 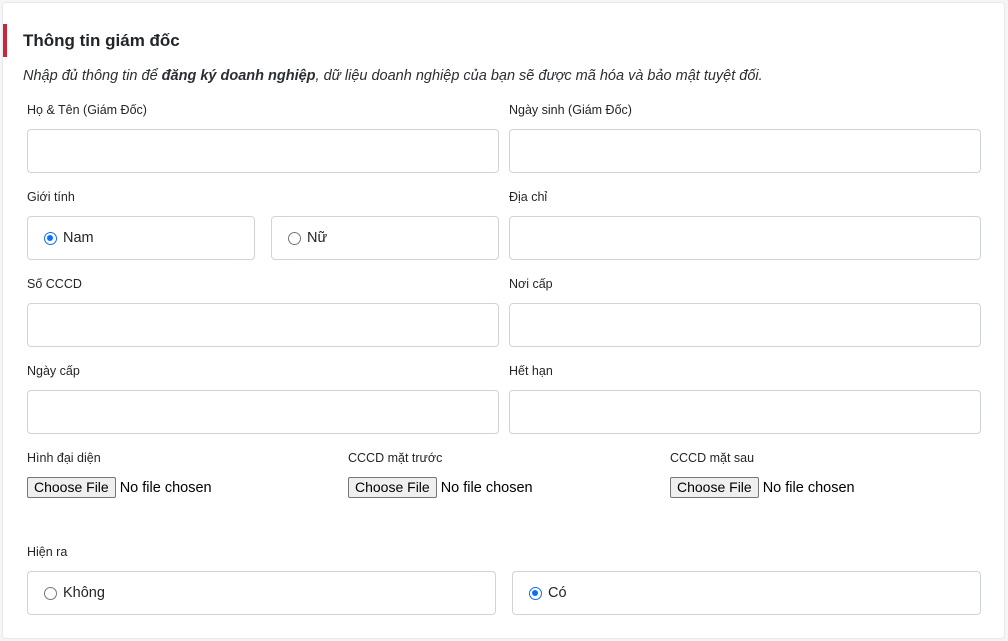 What do you see at coordinates (745, 412) in the screenshot?
I see `expiry-input` at bounding box center [745, 412].